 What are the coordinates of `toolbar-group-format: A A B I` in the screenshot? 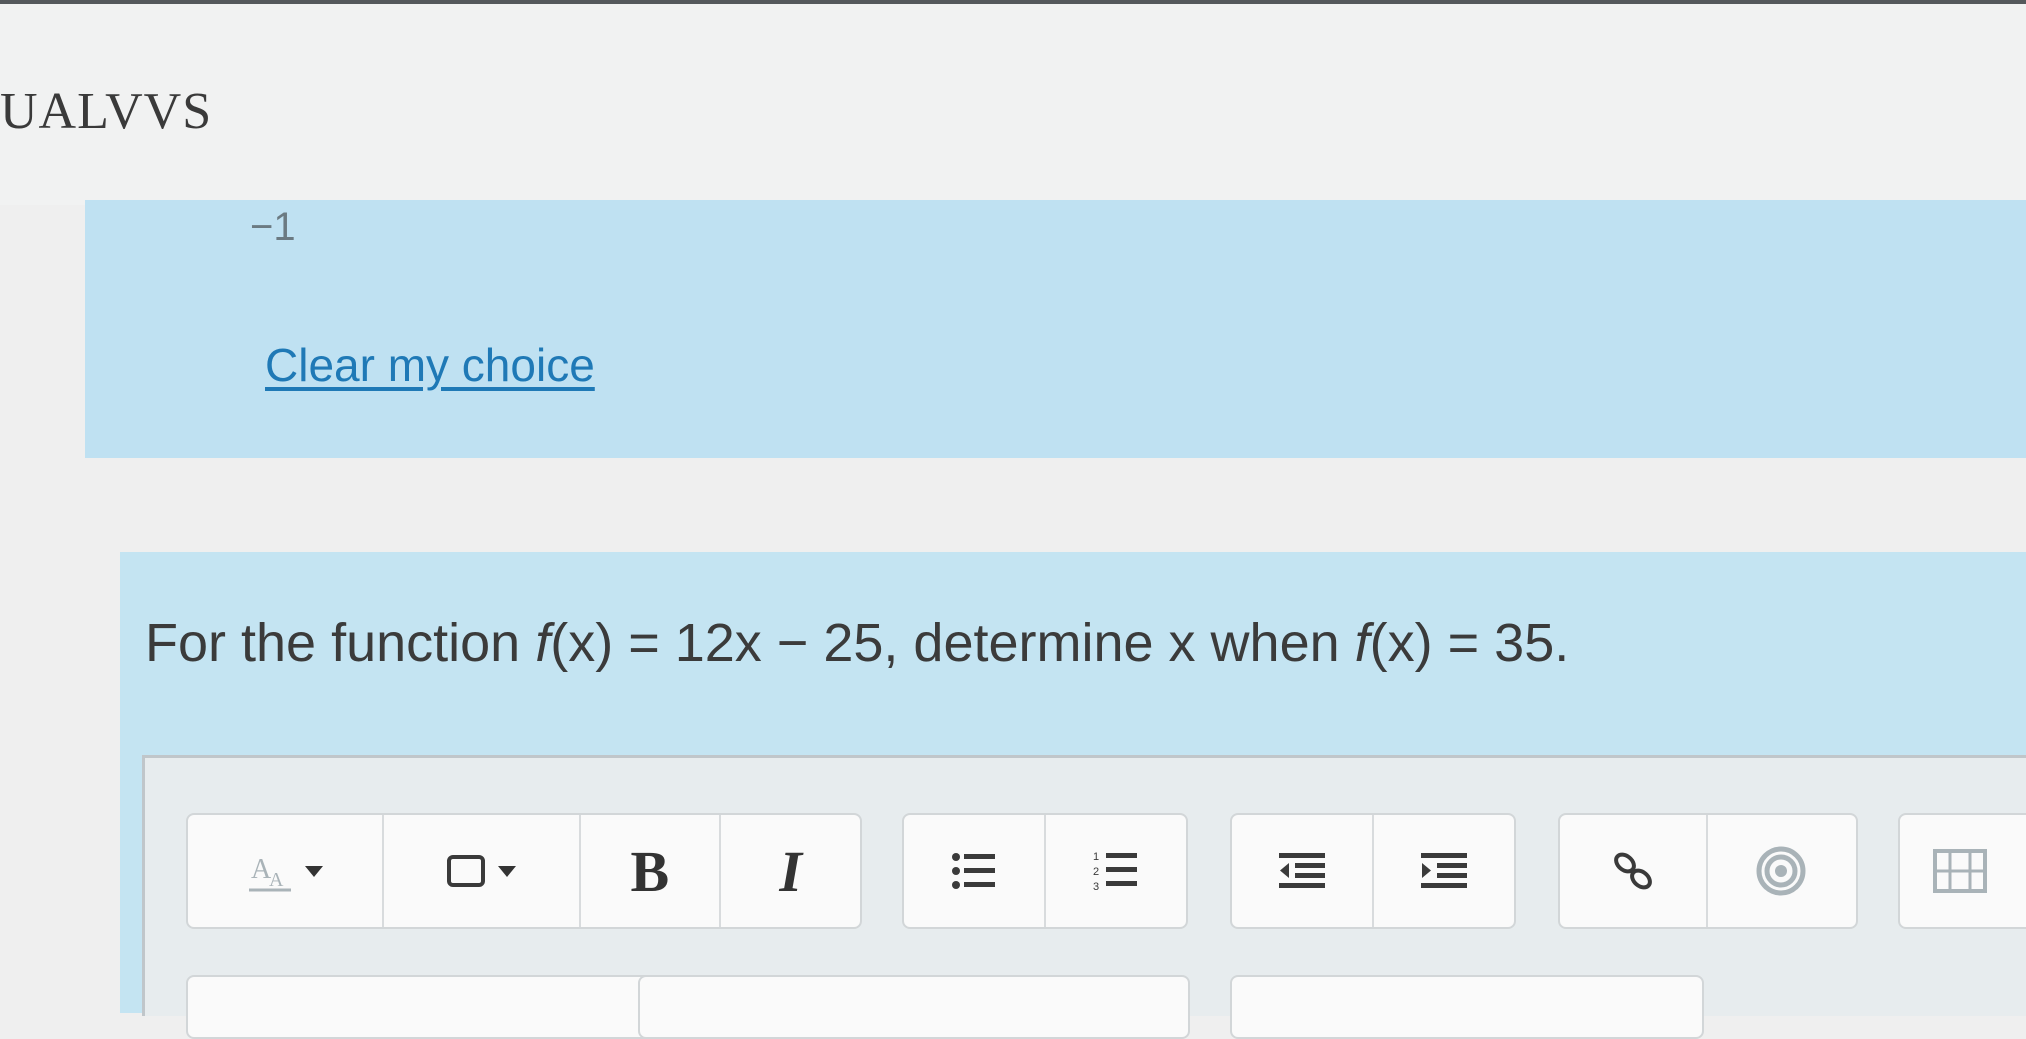 It's located at (524, 871).